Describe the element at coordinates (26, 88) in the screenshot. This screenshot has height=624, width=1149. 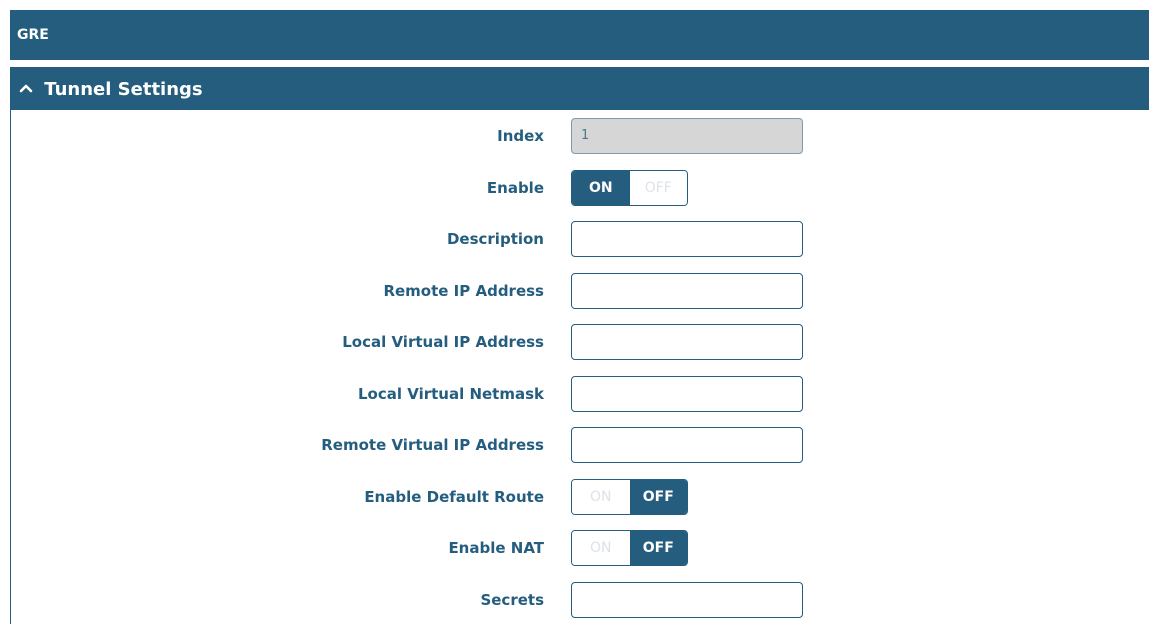
I see `chevron-up-icon` at that location.